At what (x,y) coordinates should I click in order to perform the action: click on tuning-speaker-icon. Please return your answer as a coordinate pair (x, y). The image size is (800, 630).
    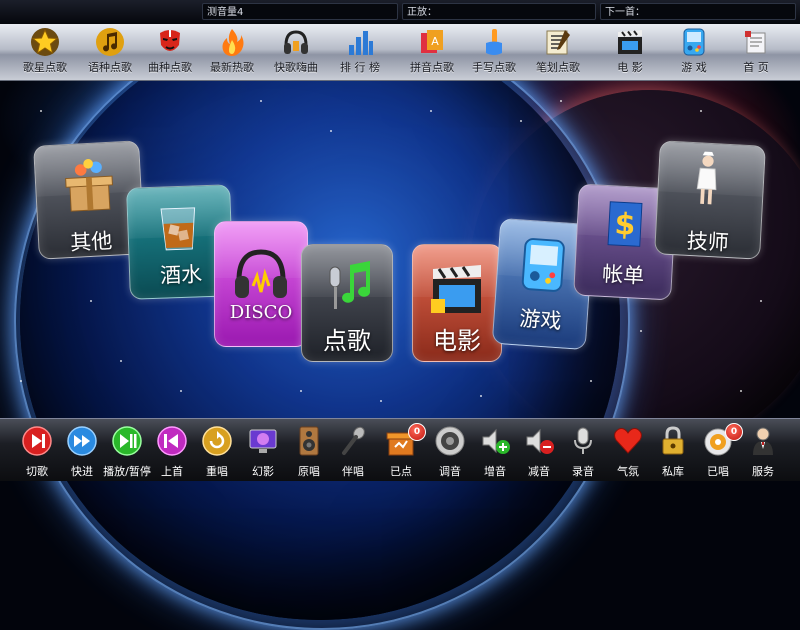
    Looking at the image, I should click on (450, 441).